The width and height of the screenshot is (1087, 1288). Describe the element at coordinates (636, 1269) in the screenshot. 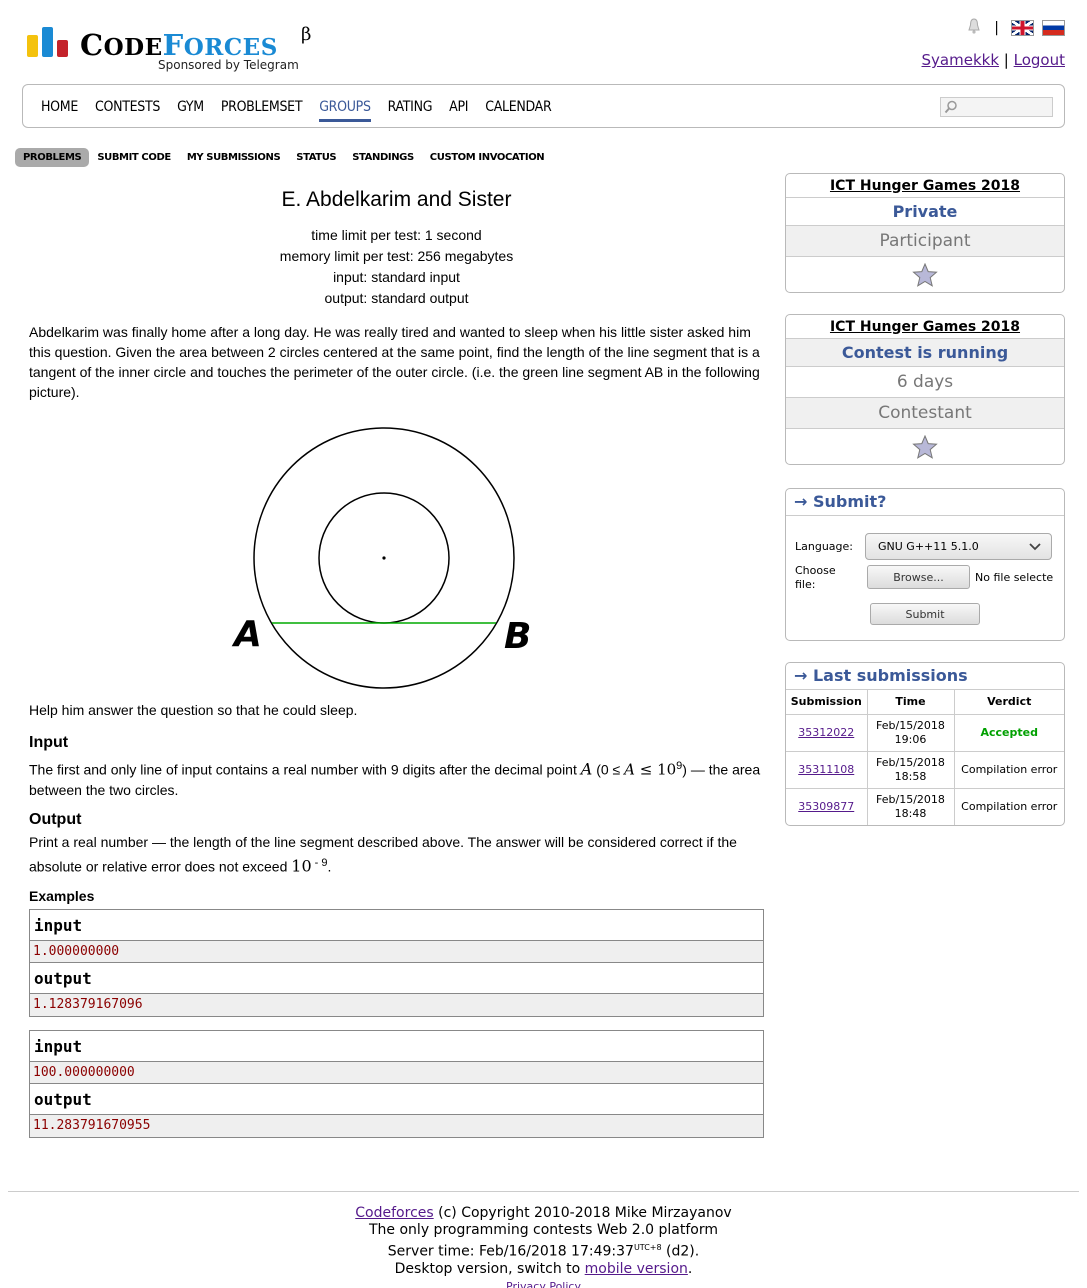

I see `mobile-version-link: mobile version` at that location.